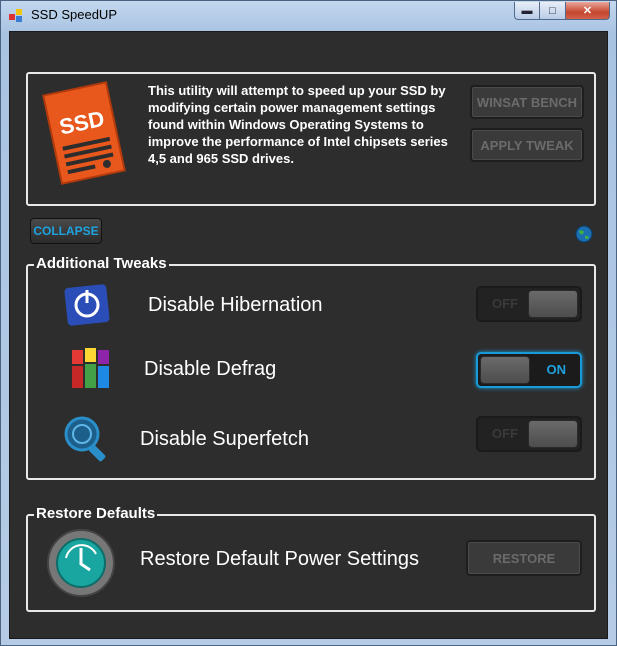 This screenshot has height=646, width=617. Describe the element at coordinates (524, 558) in the screenshot. I see `restore-button: RESTORE` at that location.